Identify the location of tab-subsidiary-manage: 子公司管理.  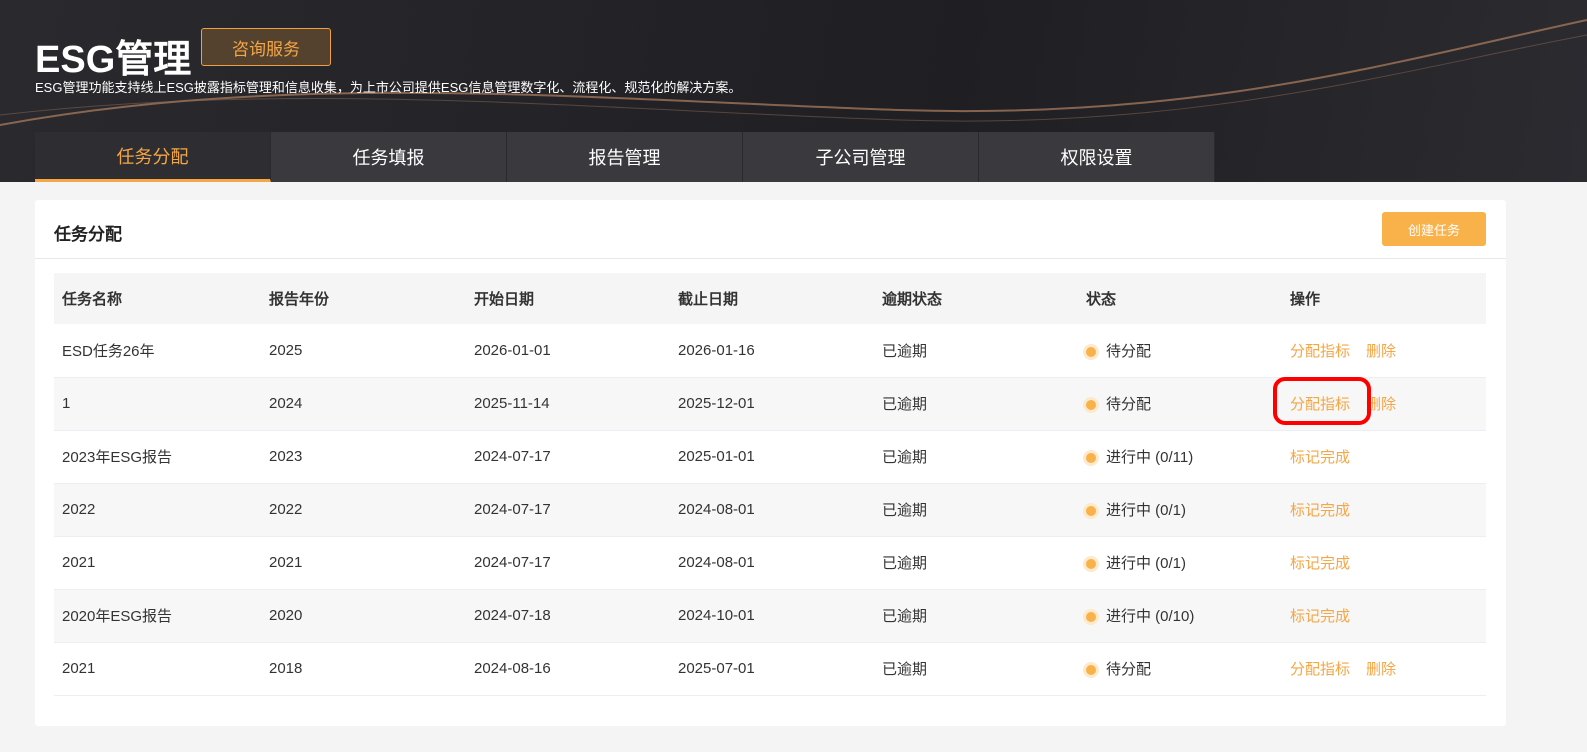
(861, 157).